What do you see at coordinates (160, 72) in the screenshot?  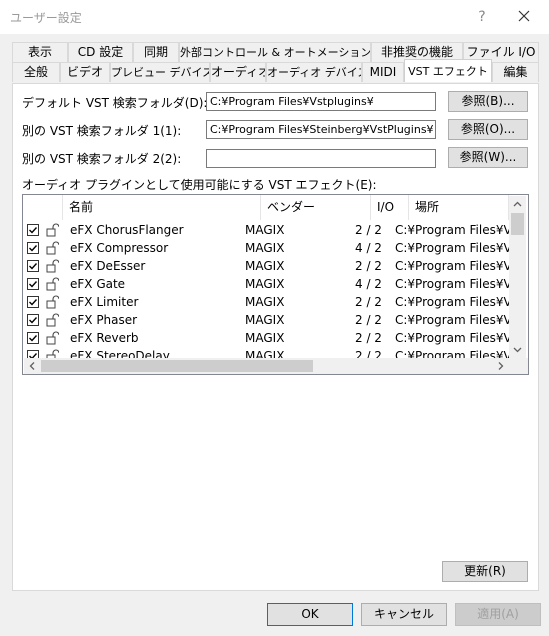 I see `tab-preview-device: プレビュー デバイス` at bounding box center [160, 72].